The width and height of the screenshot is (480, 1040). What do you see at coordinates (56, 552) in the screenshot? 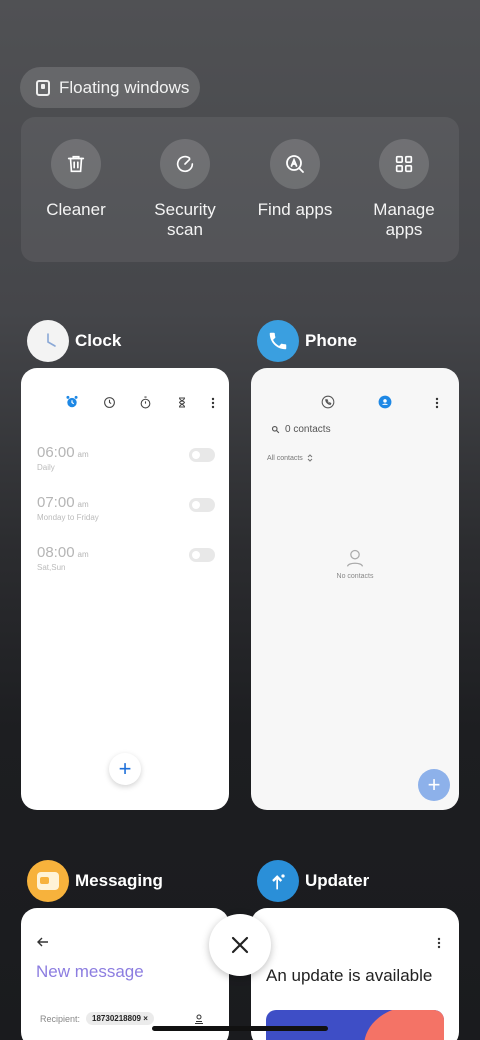
I see `alarm-time: 08:00` at bounding box center [56, 552].